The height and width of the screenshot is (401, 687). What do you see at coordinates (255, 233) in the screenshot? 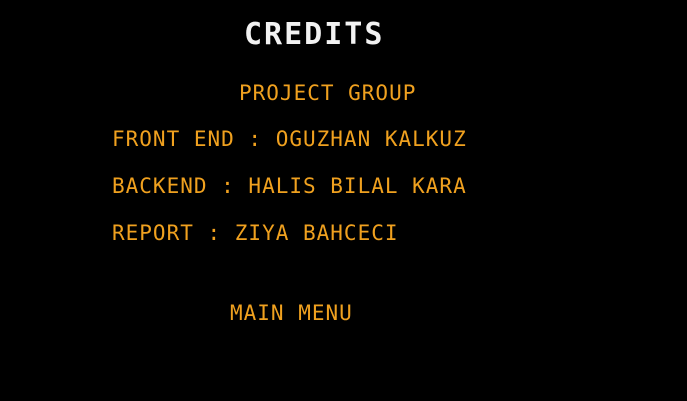
I see `credit-line-report: REPORT : ZIYA BAHCECI` at bounding box center [255, 233].